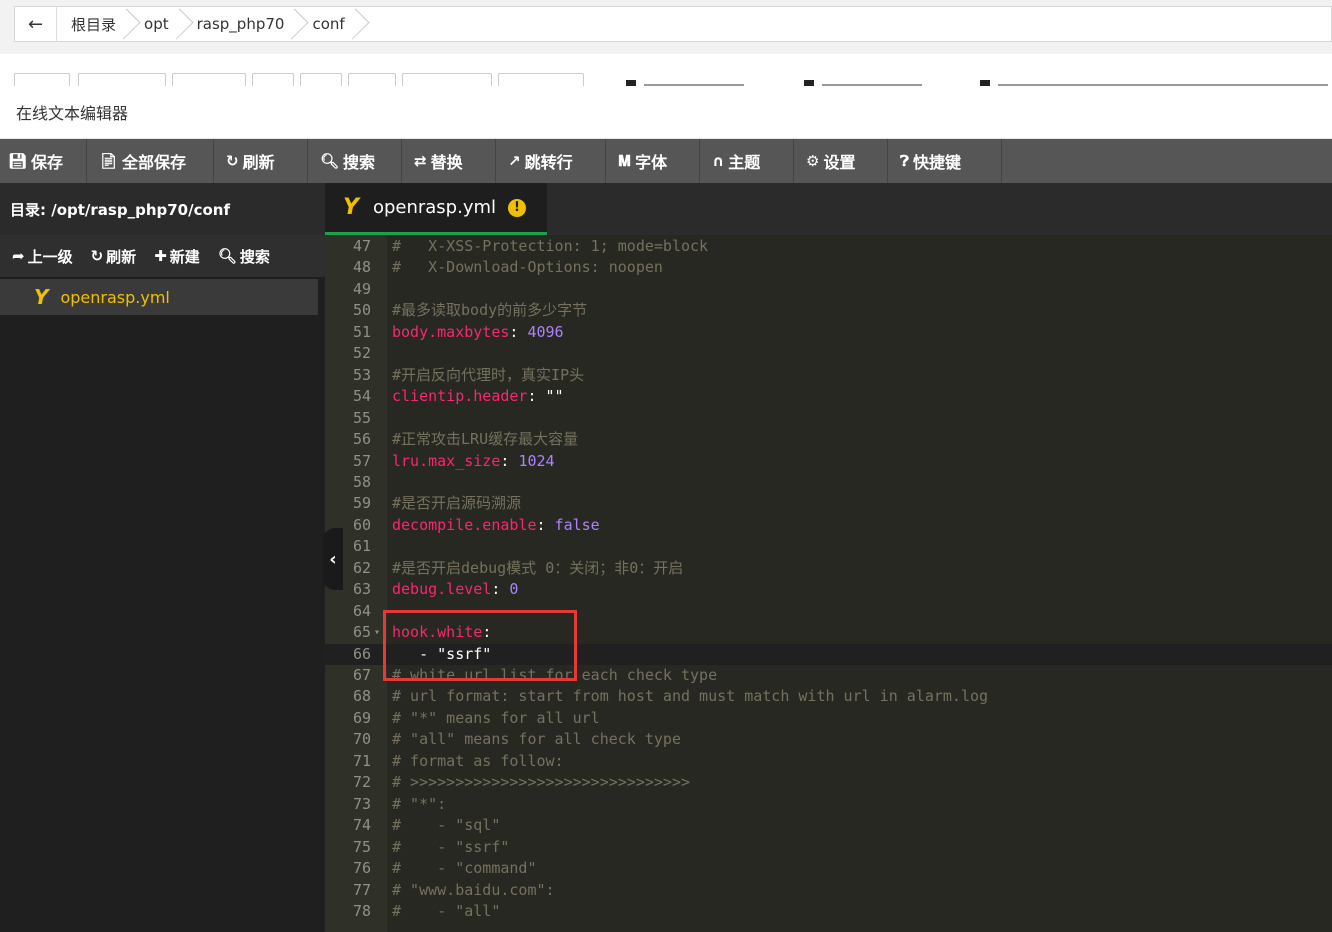 This screenshot has height=932, width=1332. What do you see at coordinates (905, 161) in the screenshot?
I see `help-icon: ❓︎` at bounding box center [905, 161].